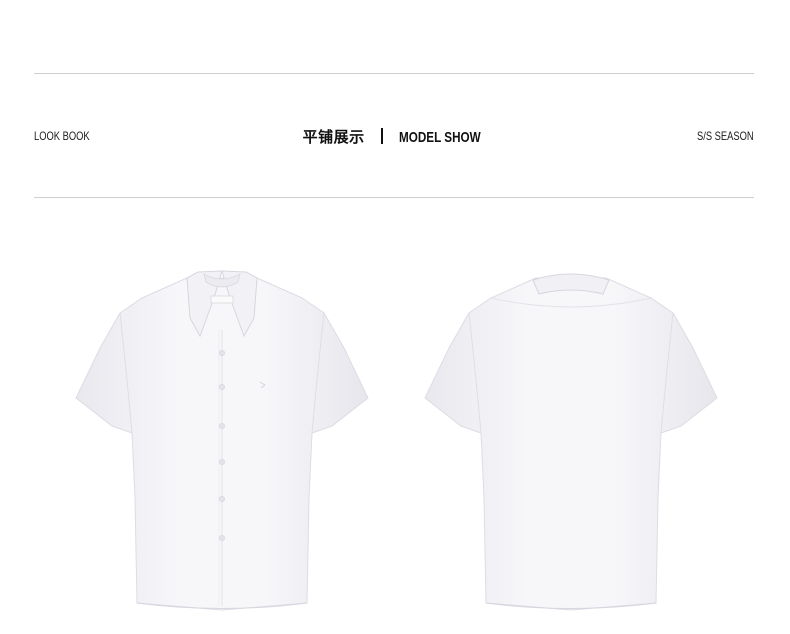 This screenshot has height=634, width=790. Describe the element at coordinates (381, 136) in the screenshot. I see `title-separator` at that location.